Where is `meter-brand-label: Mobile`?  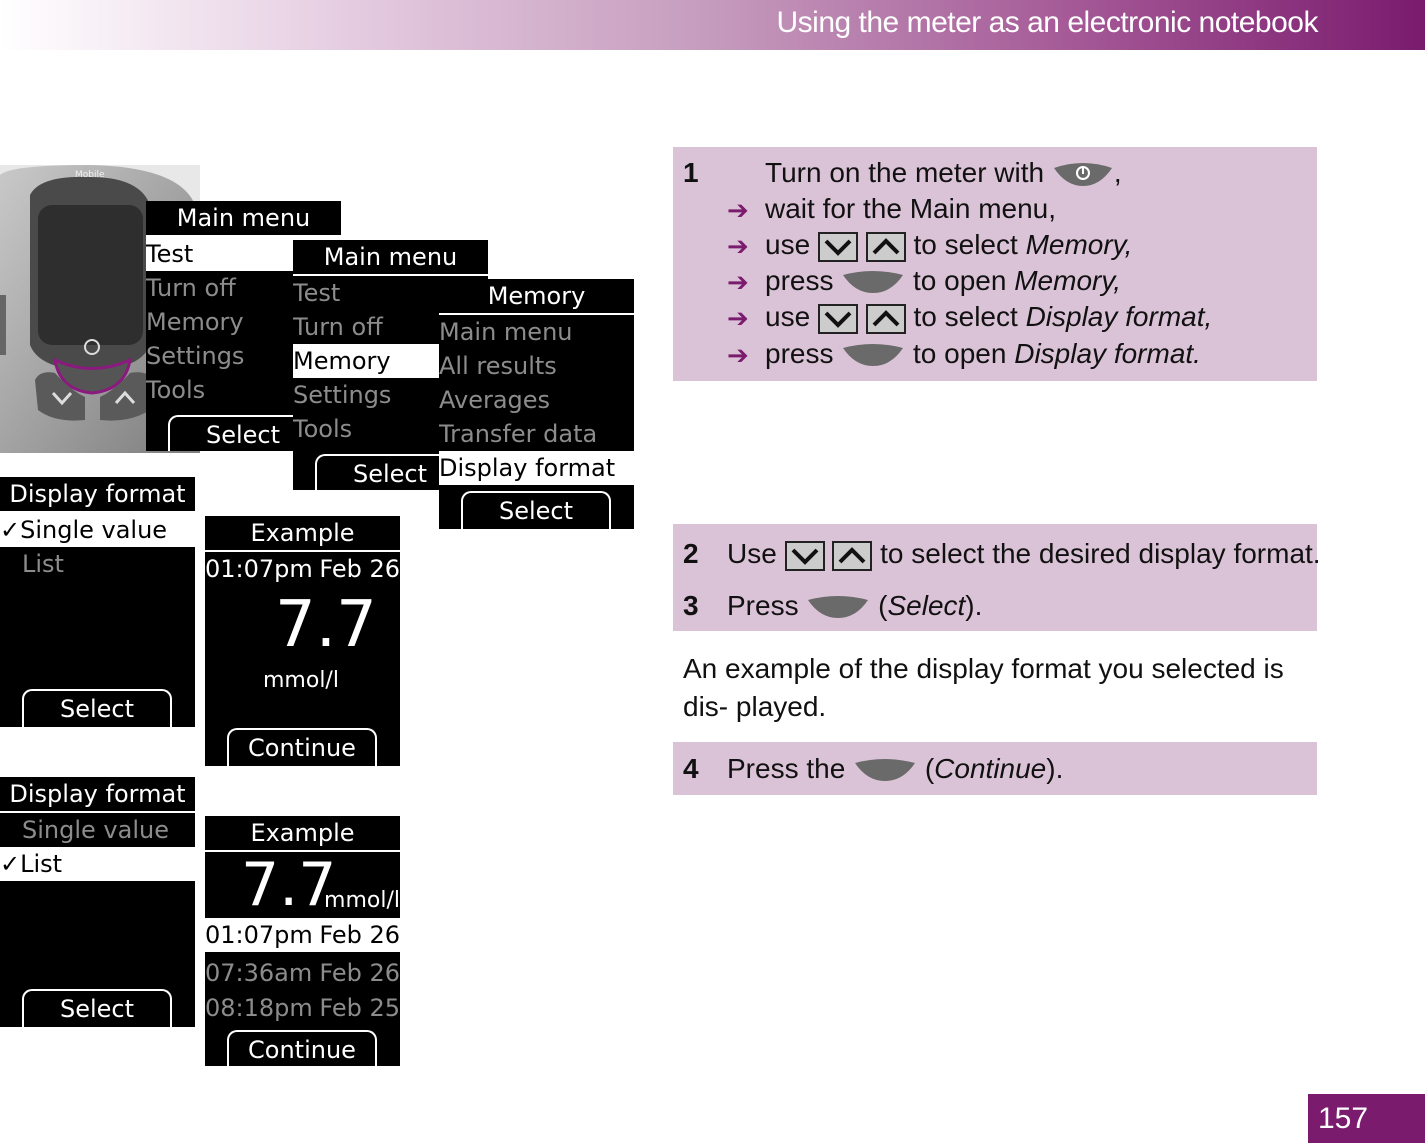 meter-brand-label: Mobile is located at coordinates (90, 175).